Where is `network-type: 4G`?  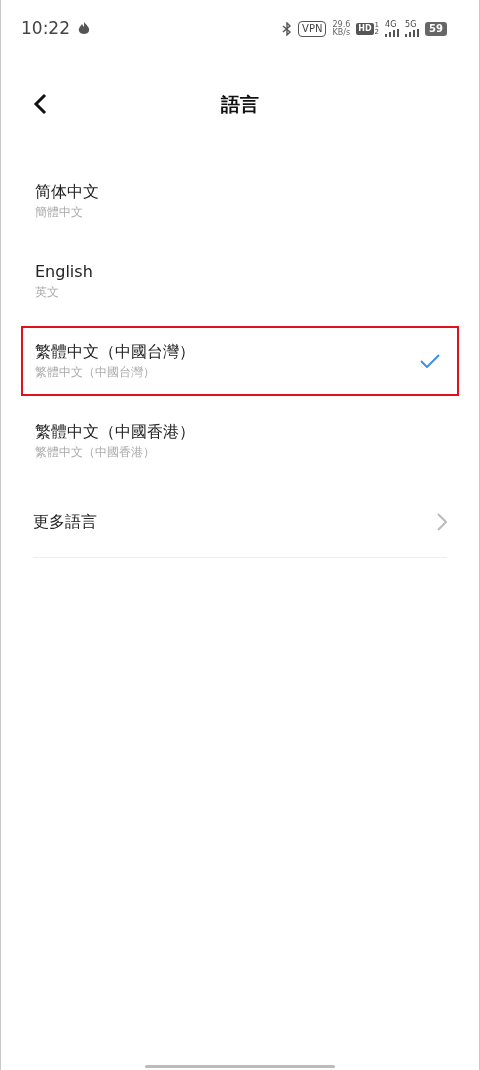 network-type: 4G is located at coordinates (391, 25).